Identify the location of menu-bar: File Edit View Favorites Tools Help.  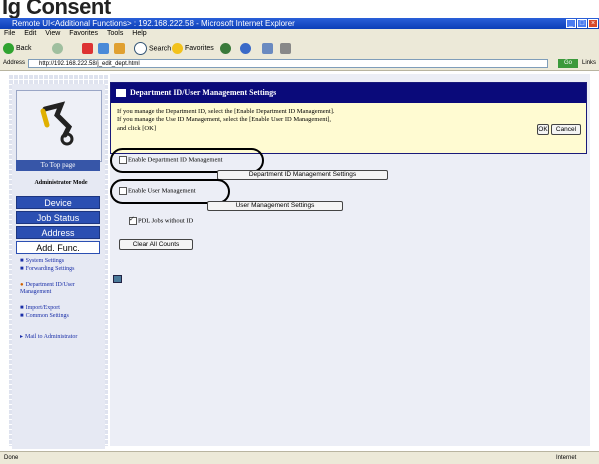
(299, 34).